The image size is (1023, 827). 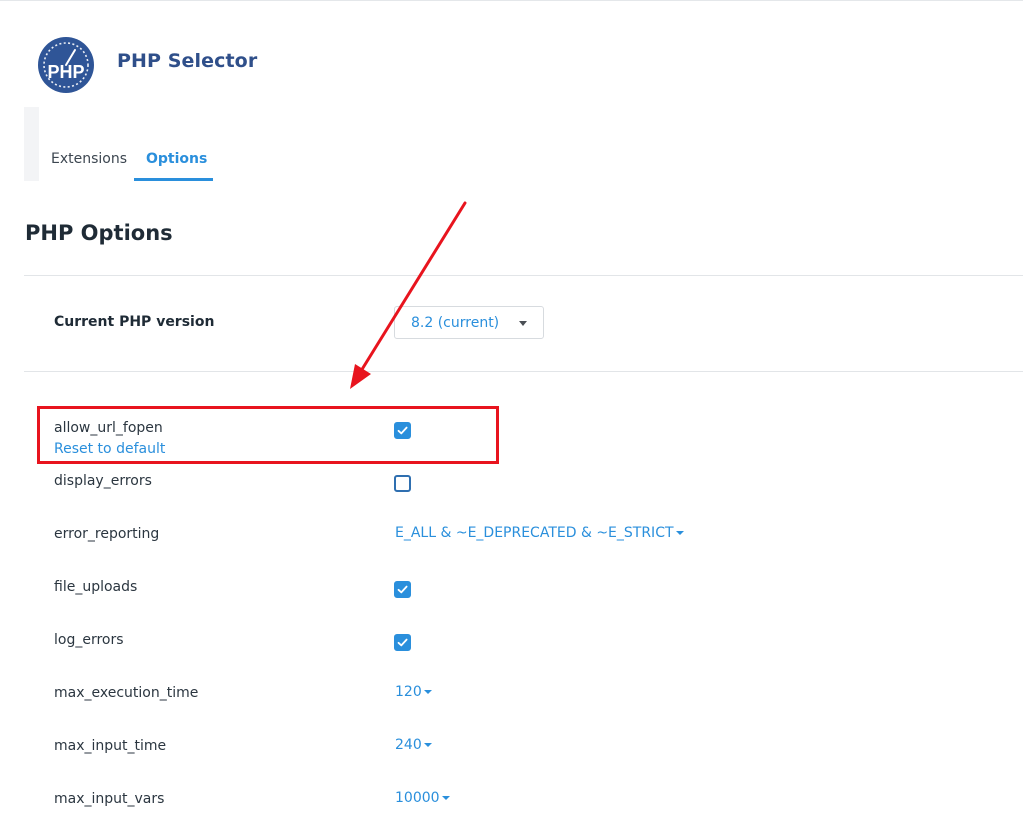 I want to click on chevron-down-icon, so click(x=523, y=323).